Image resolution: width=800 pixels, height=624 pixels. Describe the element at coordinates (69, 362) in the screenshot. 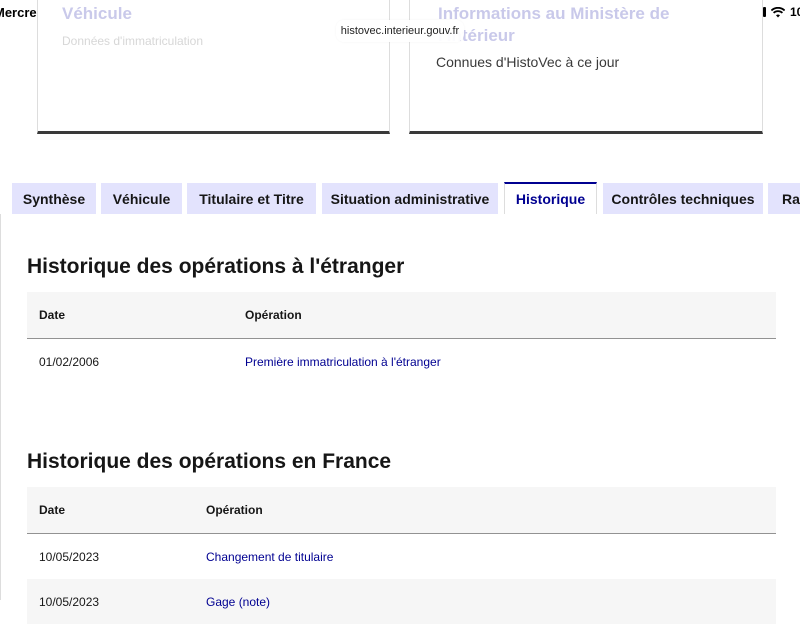

I see `row-date: 01/02/2006` at that location.